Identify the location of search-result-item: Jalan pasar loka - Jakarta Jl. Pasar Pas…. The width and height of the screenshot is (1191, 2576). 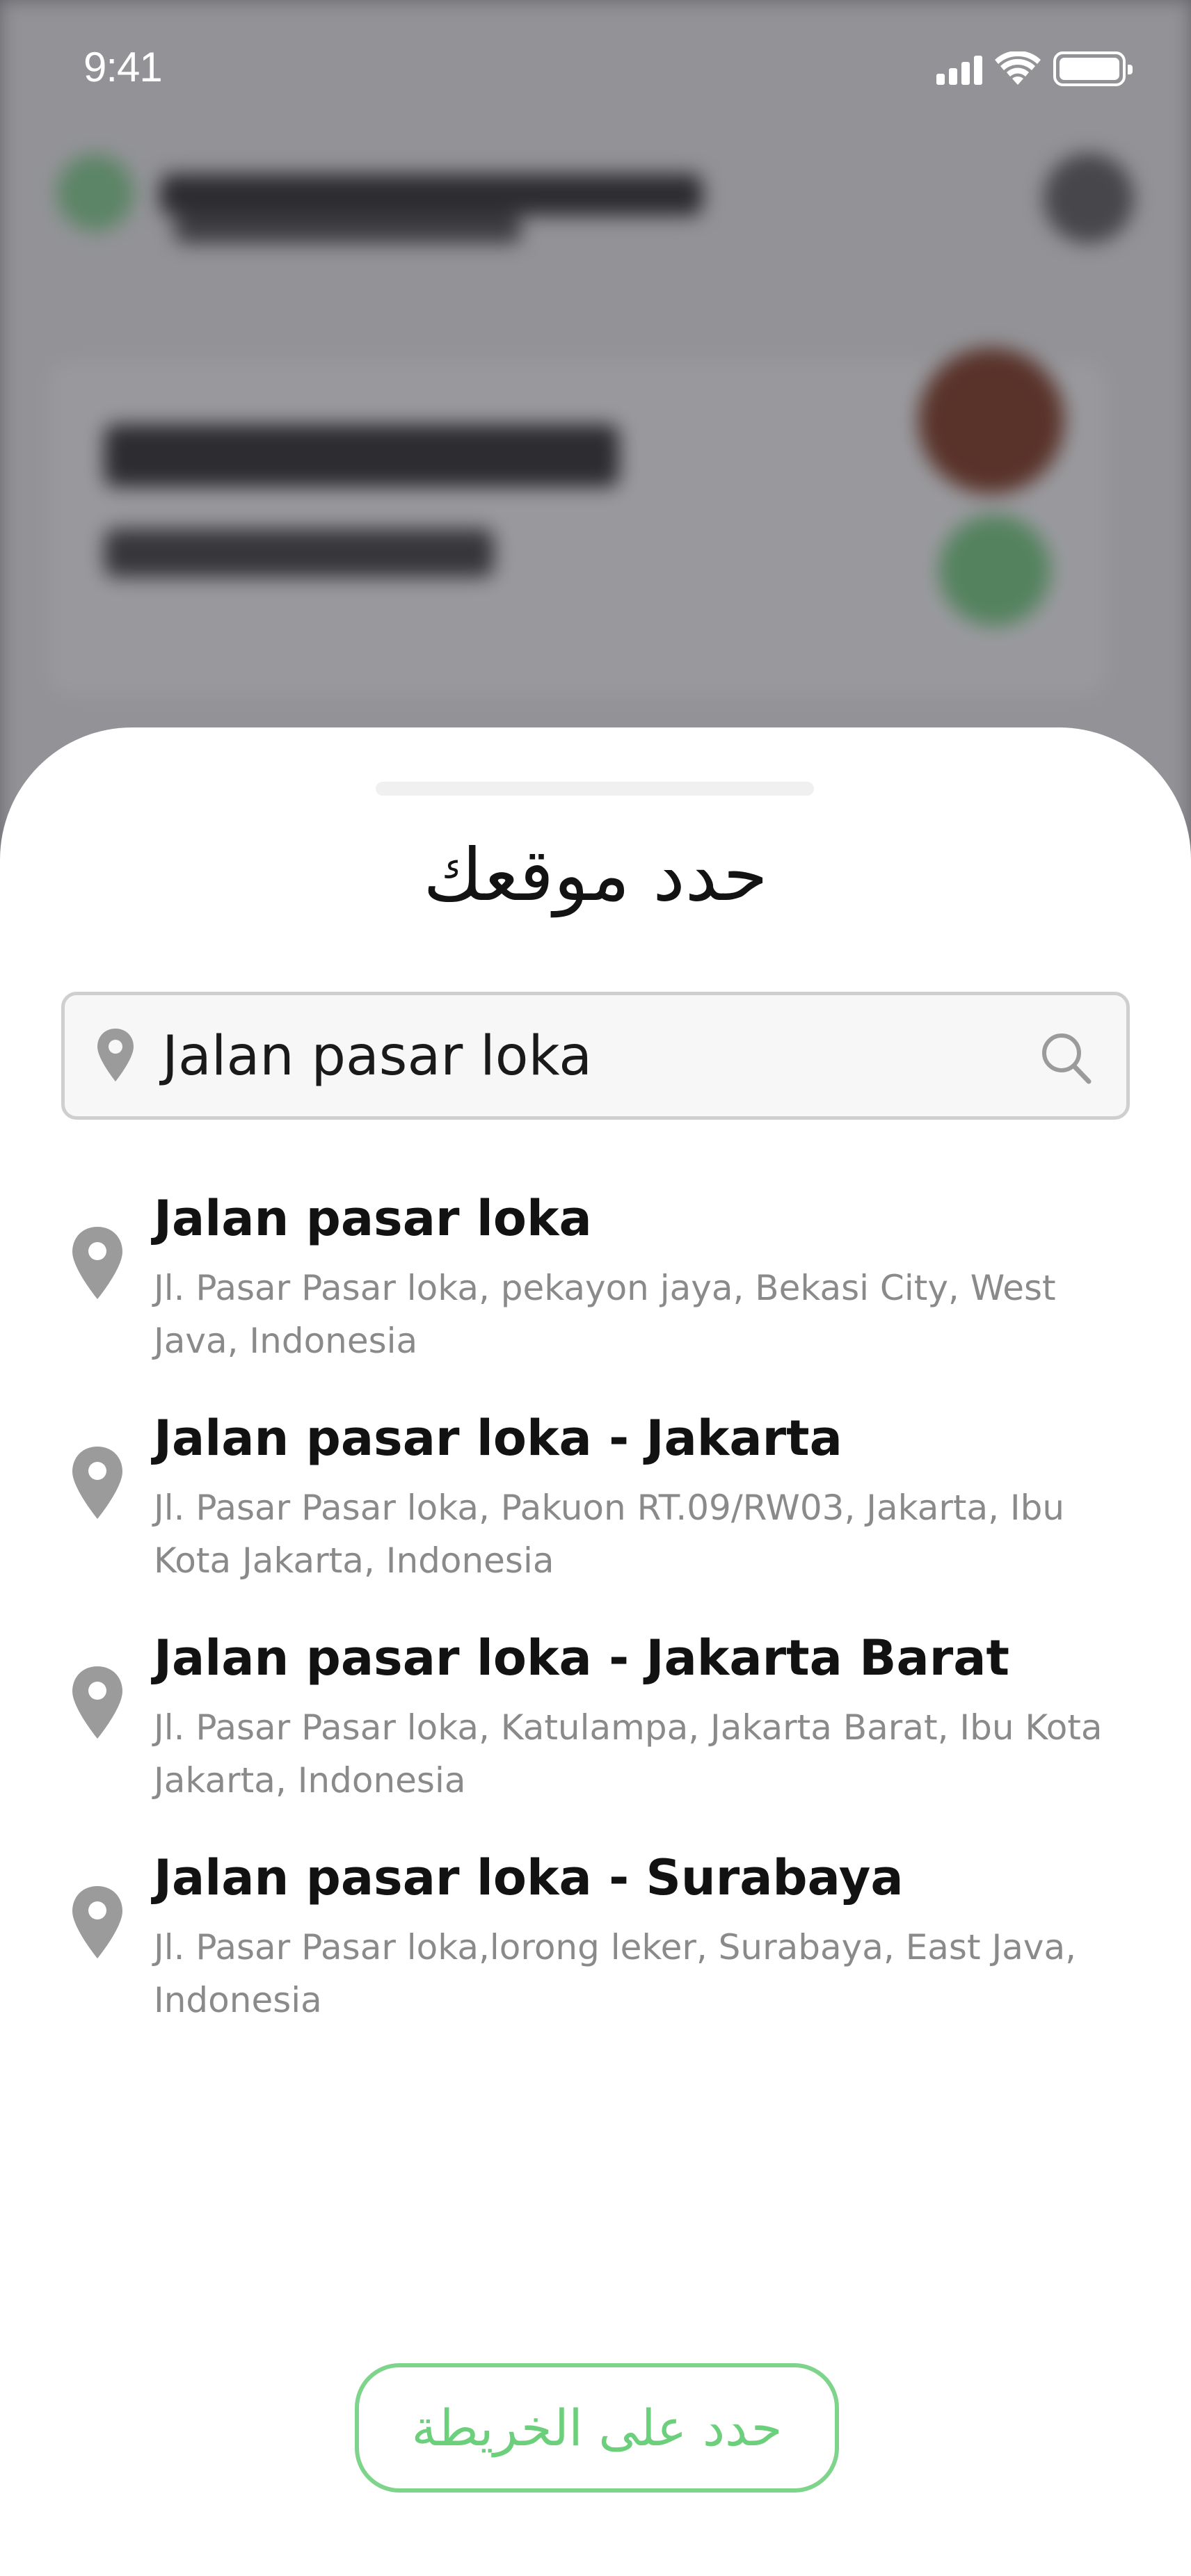
(595, 1502).